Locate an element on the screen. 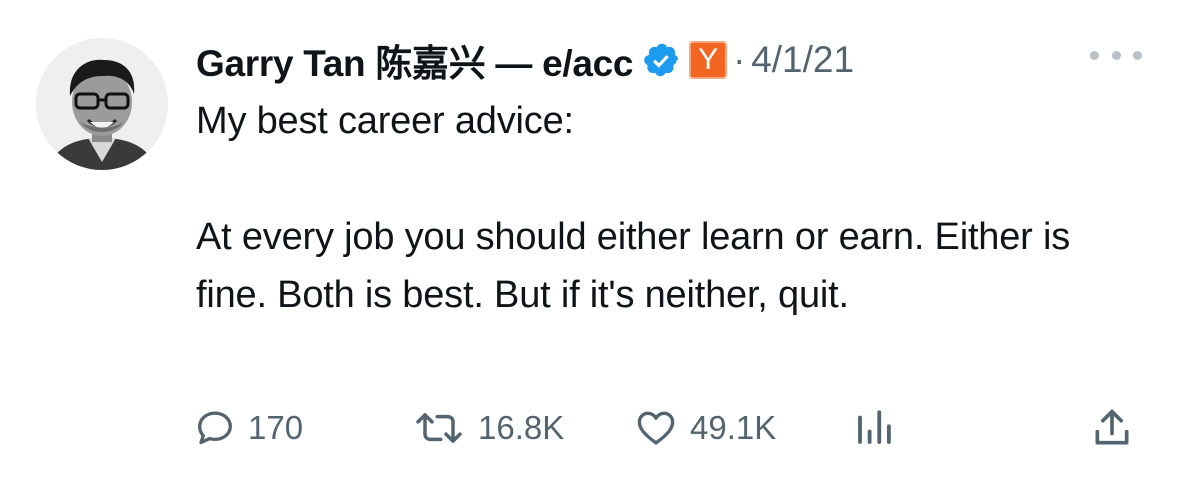 This screenshot has width=1179, height=478. avatar-photo-icon is located at coordinates (102, 104).